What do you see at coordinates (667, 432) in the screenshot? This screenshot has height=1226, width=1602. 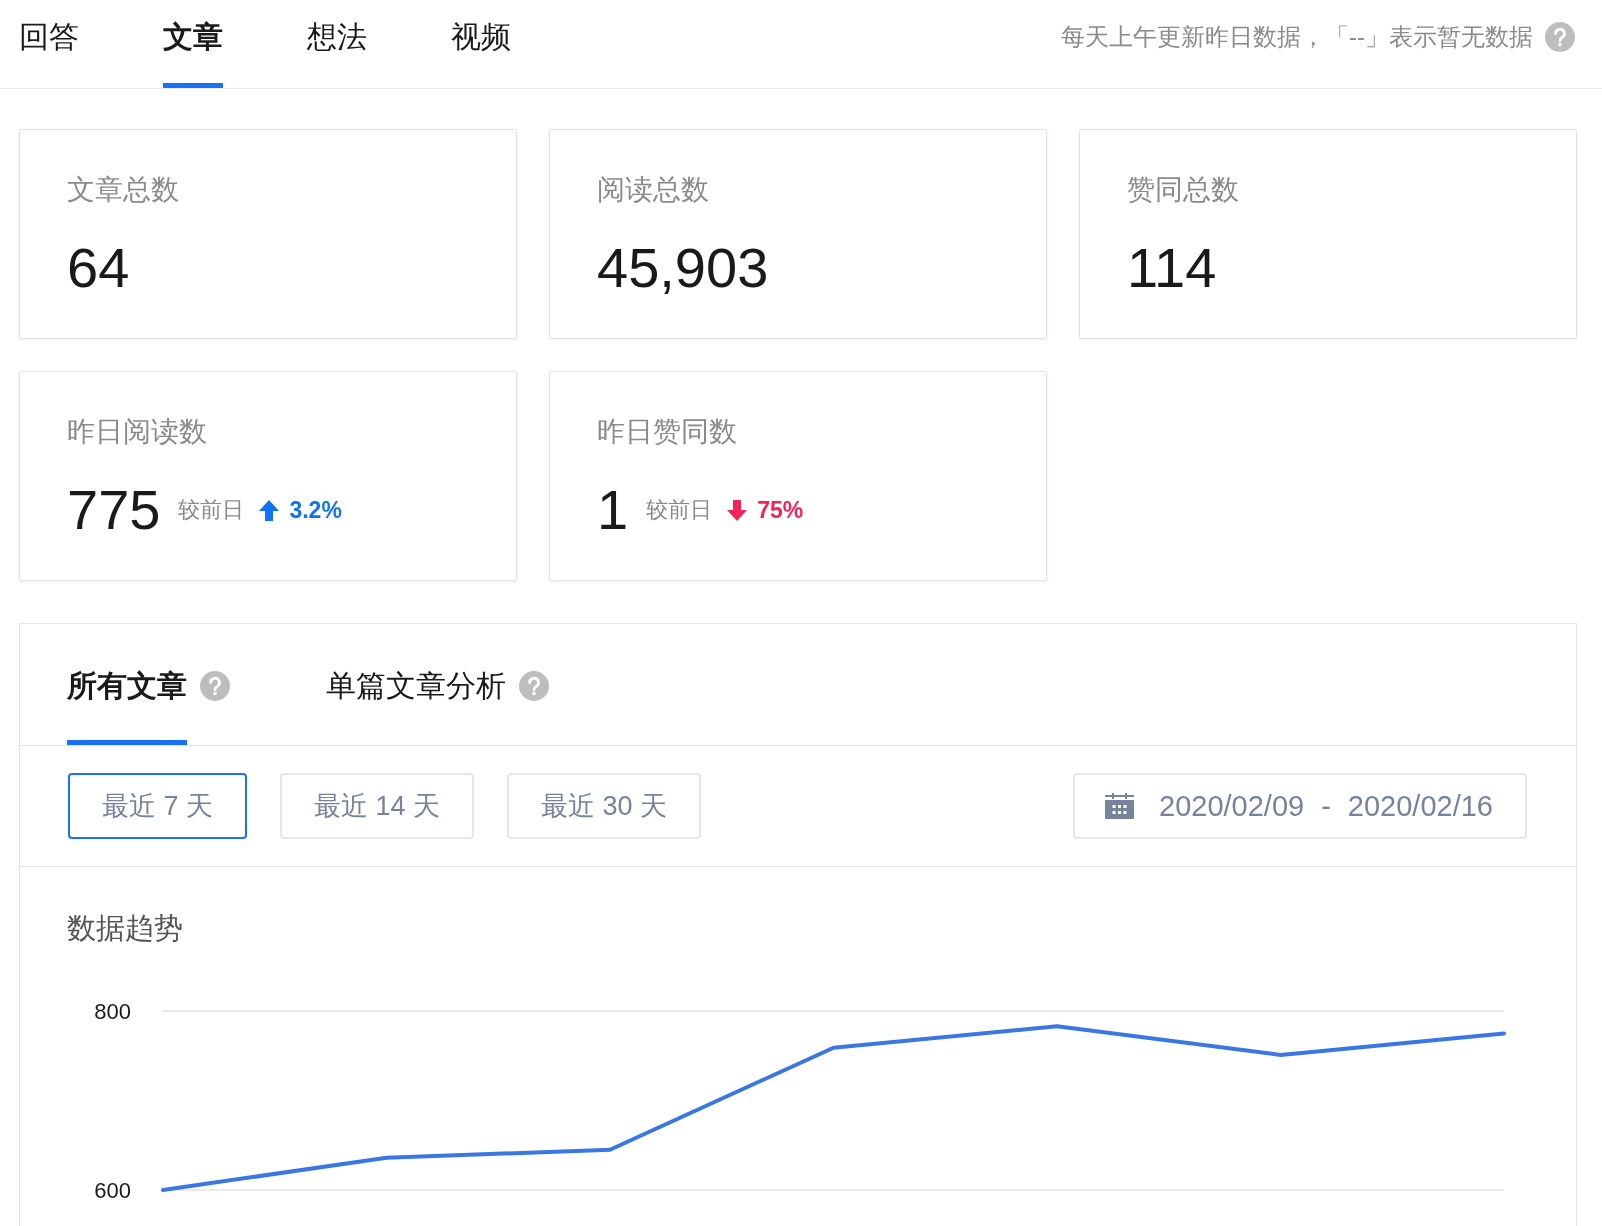 I see `stat-label: 昨日赞同数` at bounding box center [667, 432].